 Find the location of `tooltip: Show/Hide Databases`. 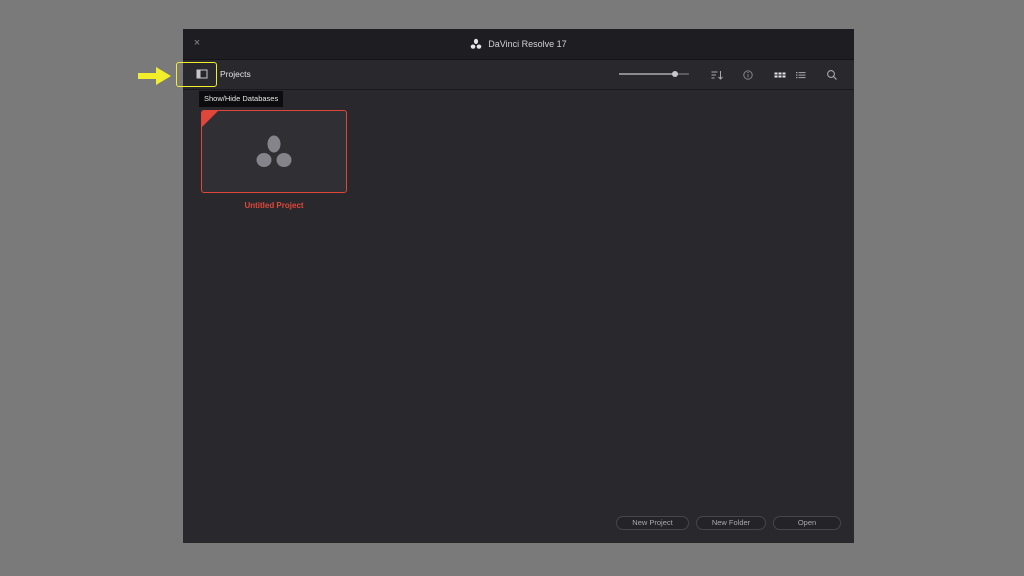

tooltip: Show/Hide Databases is located at coordinates (241, 99).